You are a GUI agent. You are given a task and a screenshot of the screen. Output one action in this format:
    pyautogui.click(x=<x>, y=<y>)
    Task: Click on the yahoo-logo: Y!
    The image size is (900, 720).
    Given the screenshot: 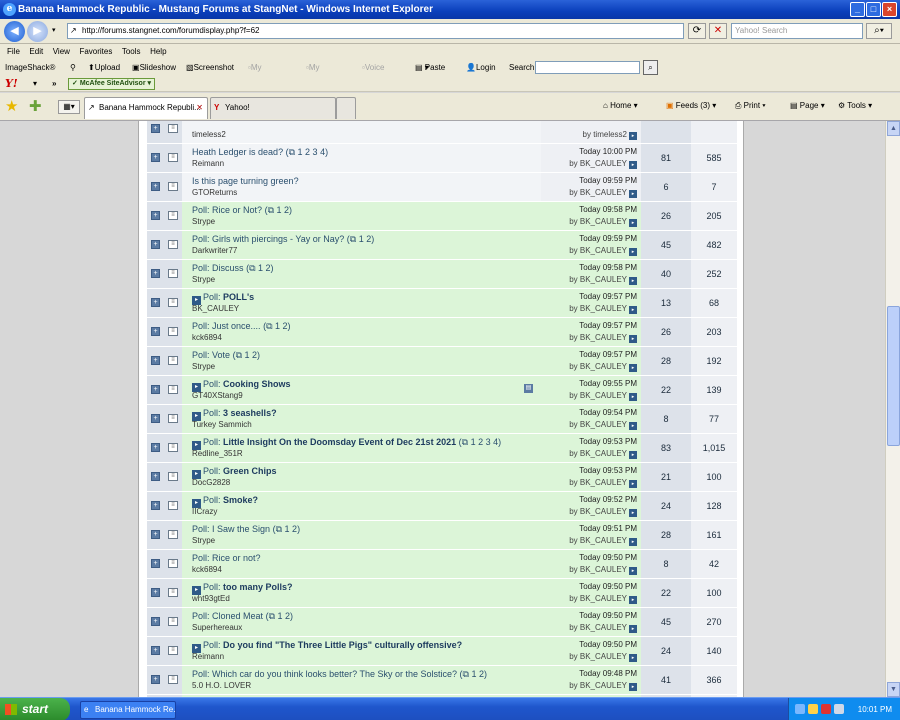 What is the action you would take?
    pyautogui.click(x=11, y=84)
    